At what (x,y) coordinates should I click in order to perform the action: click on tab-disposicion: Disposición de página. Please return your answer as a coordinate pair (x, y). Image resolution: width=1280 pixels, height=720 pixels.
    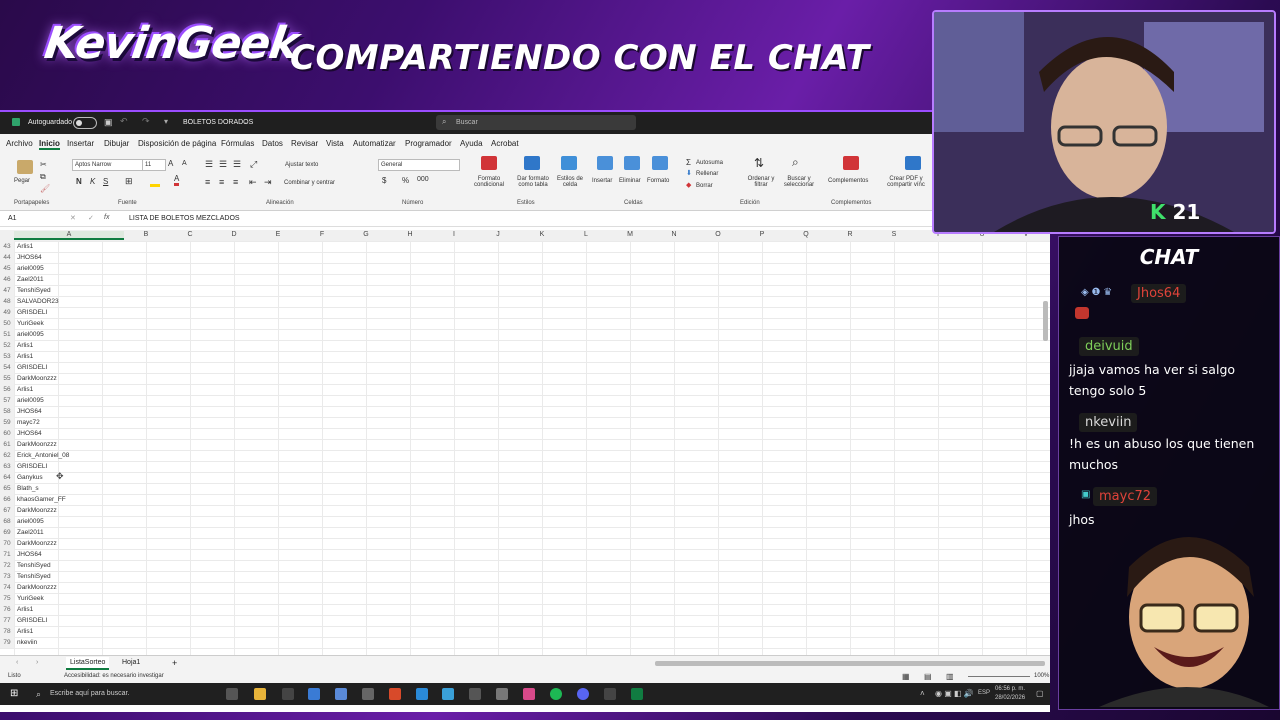
    Looking at the image, I should click on (177, 143).